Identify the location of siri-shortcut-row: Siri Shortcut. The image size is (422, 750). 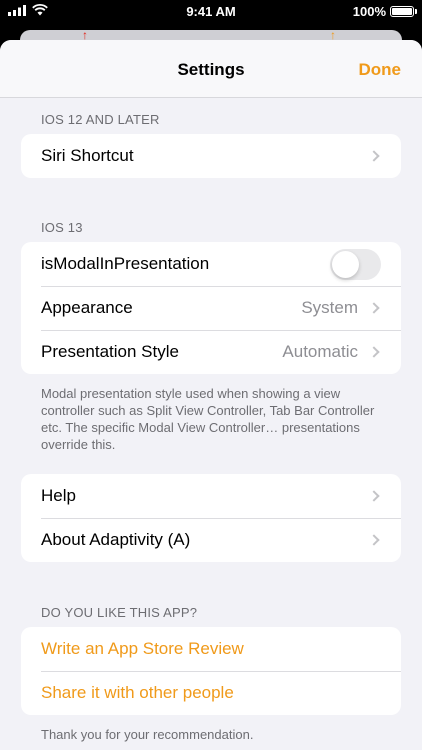
(211, 156).